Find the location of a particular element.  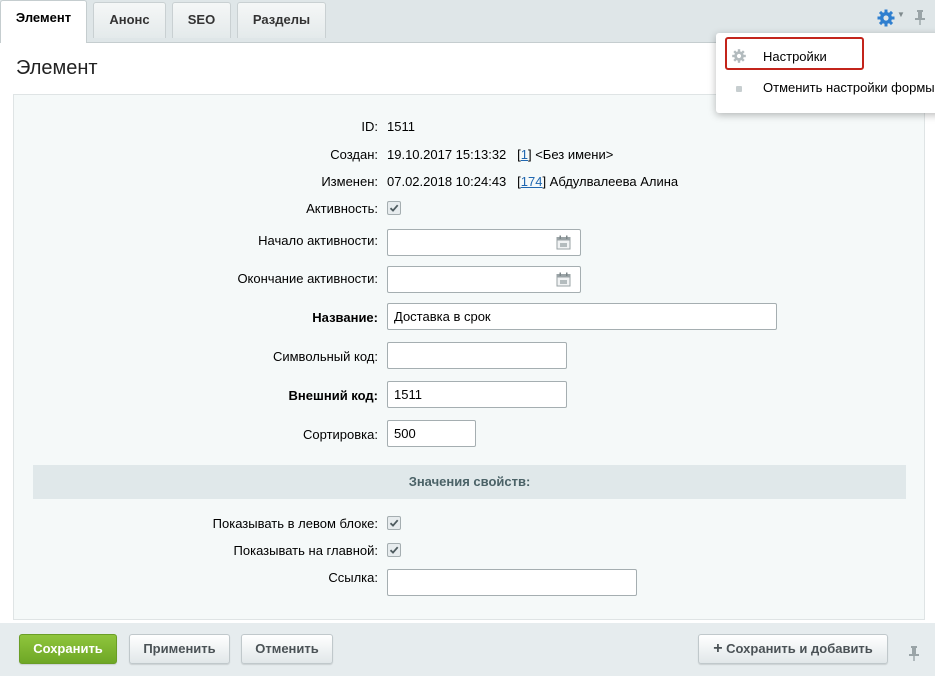

active-label: Активность: is located at coordinates (342, 208).